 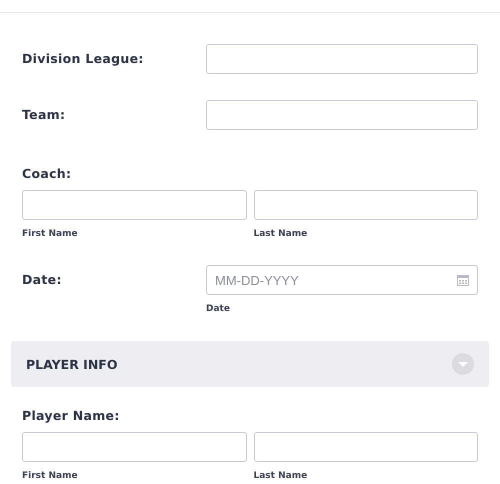 I want to click on field-label: Team:, so click(x=44, y=115).